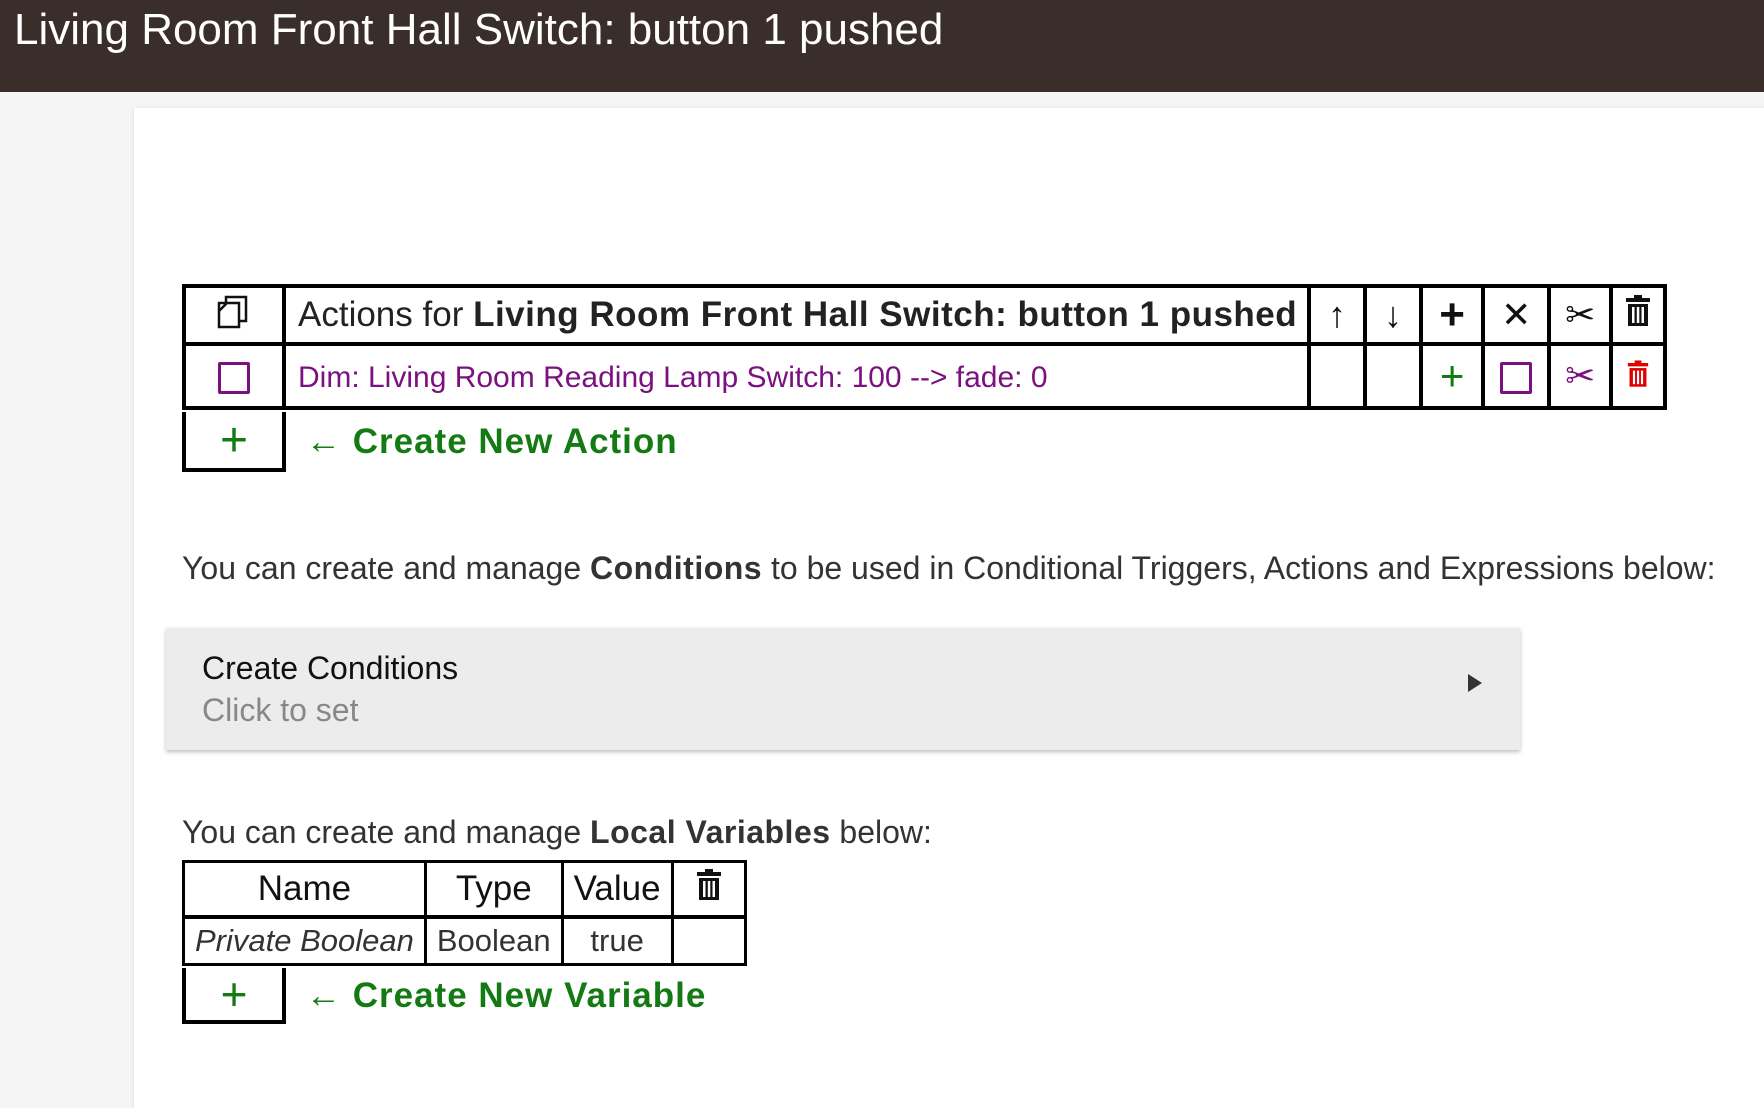 Image resolution: width=1764 pixels, height=1108 pixels. Describe the element at coordinates (493, 889) in the screenshot. I see `column-header-type: Type` at that location.